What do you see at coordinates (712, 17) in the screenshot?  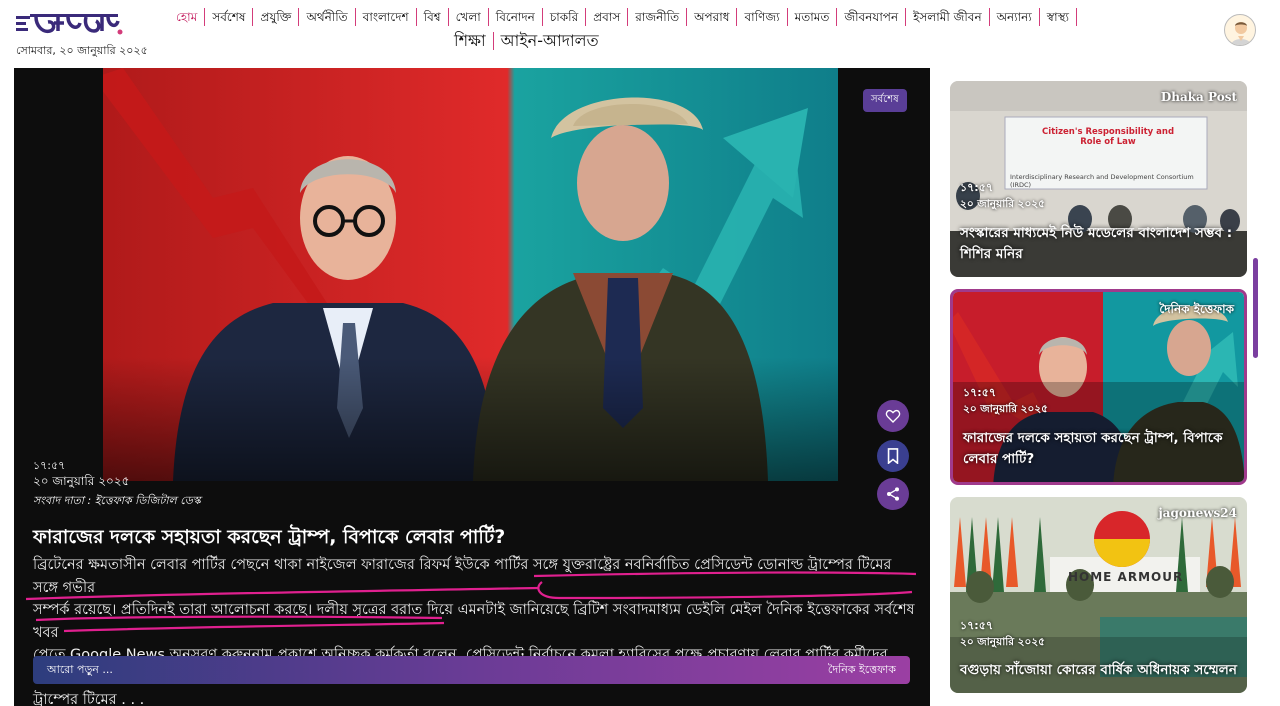 I see `nav-item: অপরাধ` at bounding box center [712, 17].